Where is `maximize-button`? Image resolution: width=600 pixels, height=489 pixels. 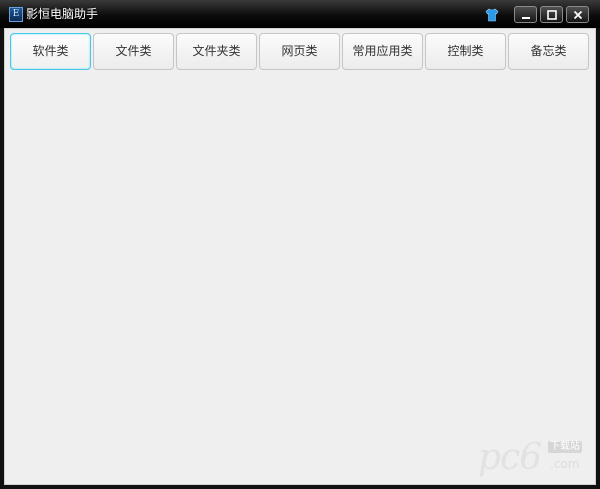 maximize-button is located at coordinates (551, 14).